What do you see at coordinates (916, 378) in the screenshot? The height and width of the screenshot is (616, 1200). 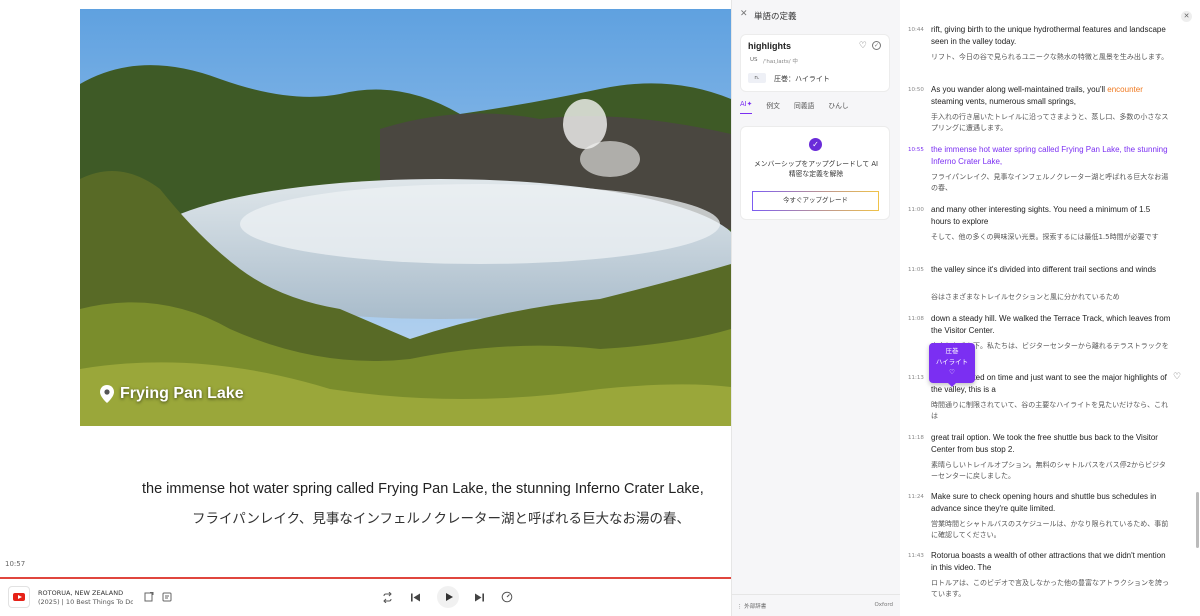 I see `row-timestamp: 11:13` at bounding box center [916, 378].